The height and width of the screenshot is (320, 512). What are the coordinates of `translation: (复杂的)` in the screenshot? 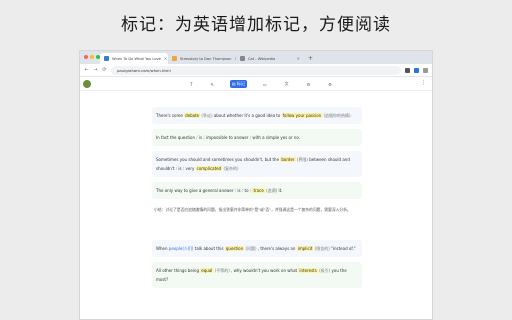 It's located at (231, 168).